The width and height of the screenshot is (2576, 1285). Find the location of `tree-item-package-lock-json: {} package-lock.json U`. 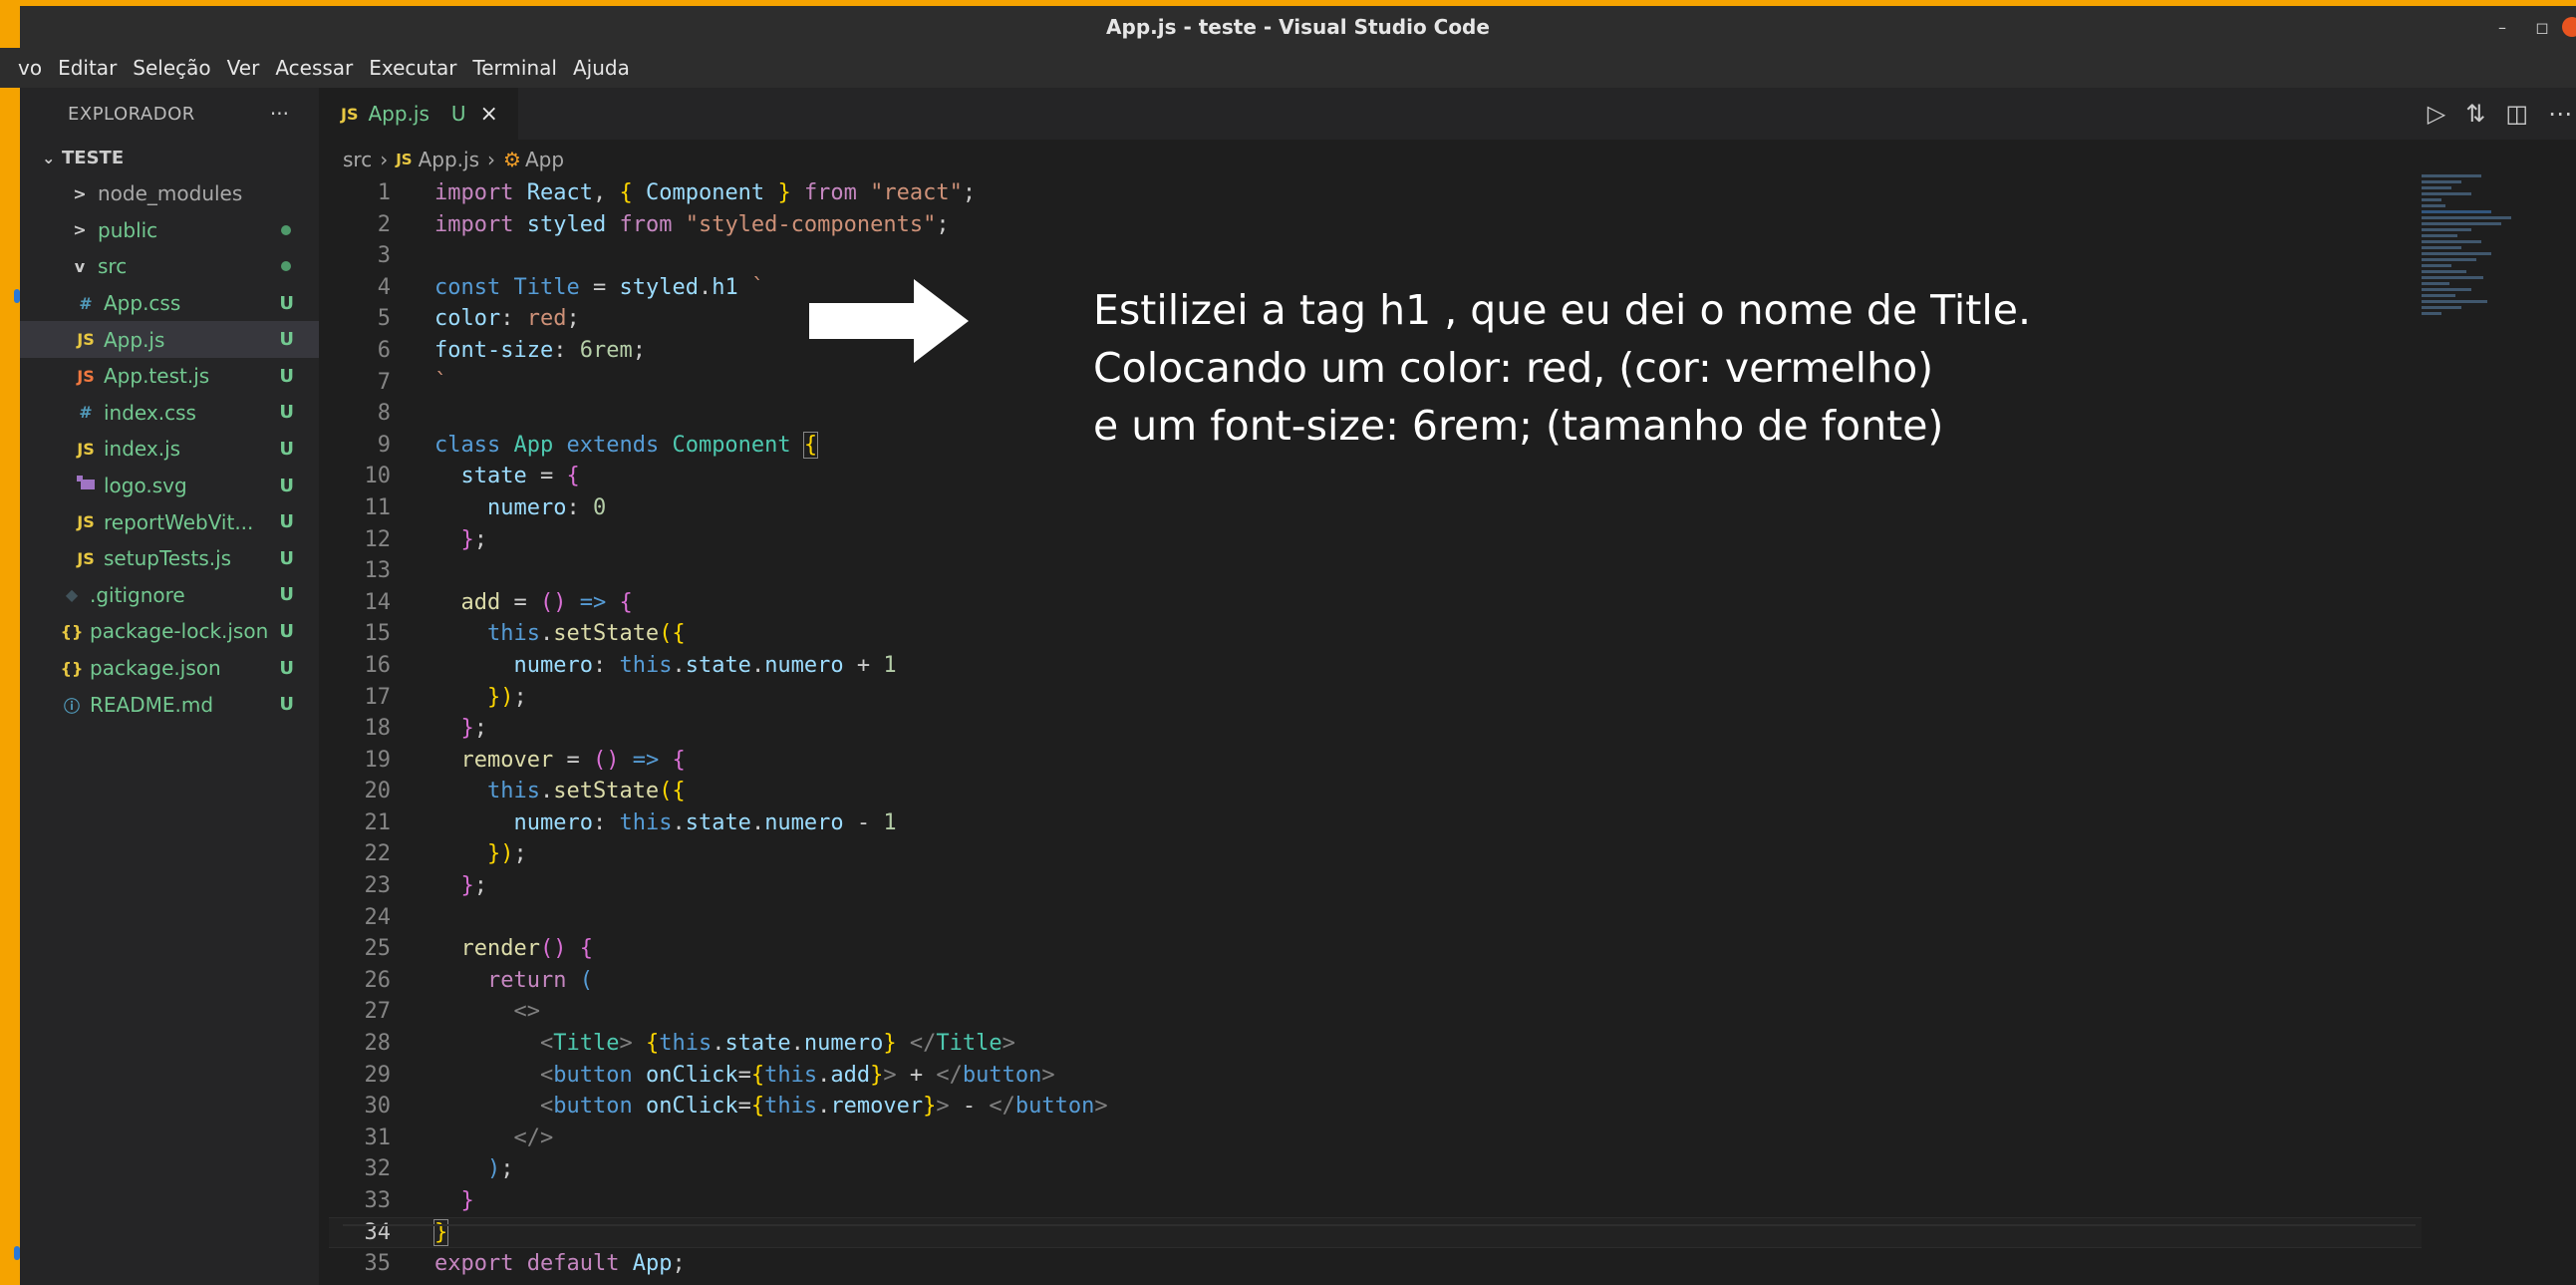

tree-item-package-lock-json: {} package-lock.json U is located at coordinates (169, 631).